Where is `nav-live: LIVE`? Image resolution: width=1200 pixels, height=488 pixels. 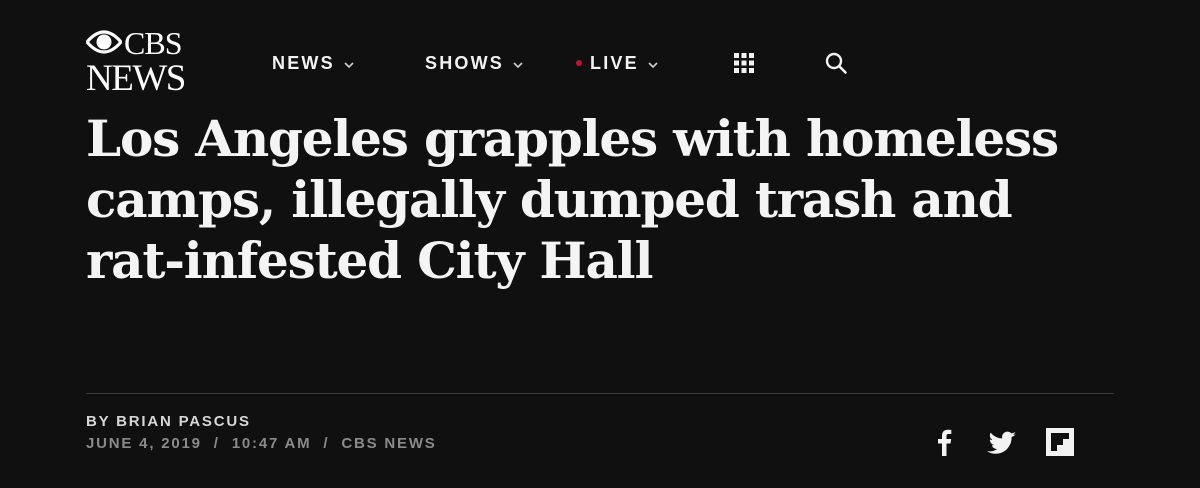
nav-live: LIVE is located at coordinates (617, 63).